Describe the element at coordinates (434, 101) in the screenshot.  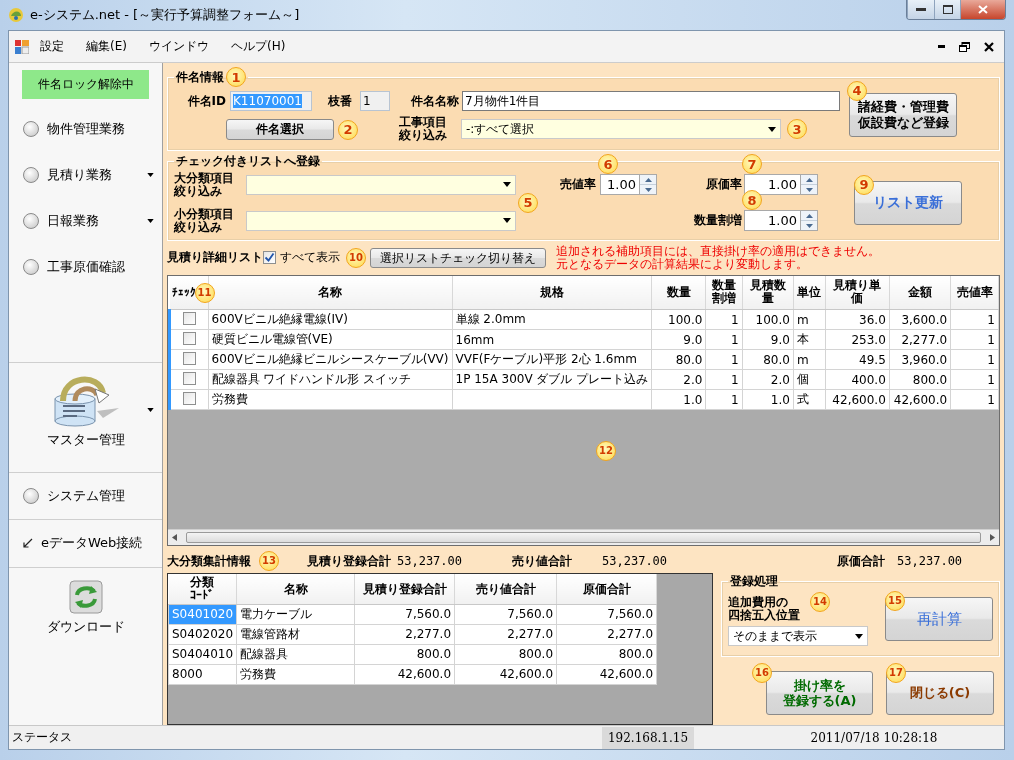
I see `field-label: 件名名称` at that location.